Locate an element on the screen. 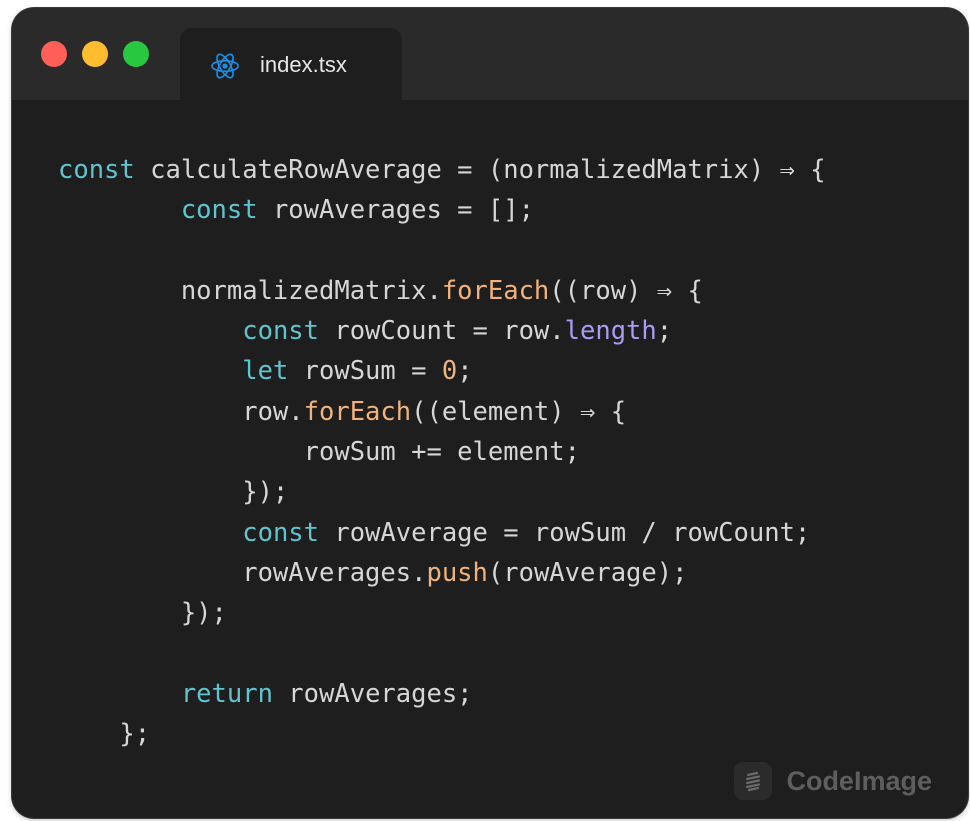 The height and width of the screenshot is (821, 970). code-line: let rowSum = 0; is located at coordinates (442, 371).